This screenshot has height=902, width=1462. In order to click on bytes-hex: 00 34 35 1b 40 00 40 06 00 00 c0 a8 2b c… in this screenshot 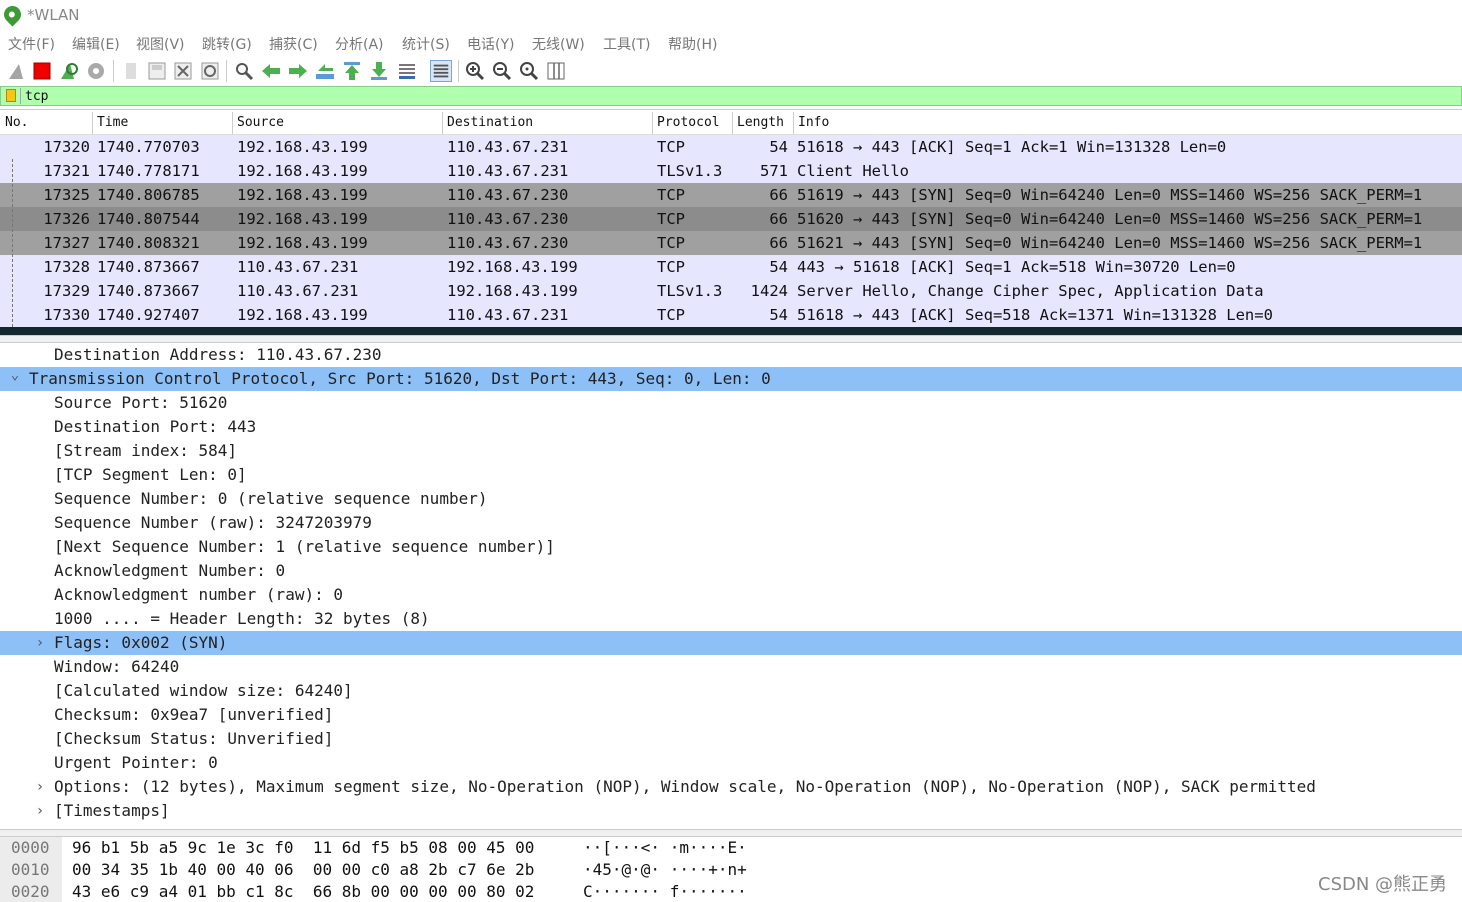, I will do `click(303, 869)`.